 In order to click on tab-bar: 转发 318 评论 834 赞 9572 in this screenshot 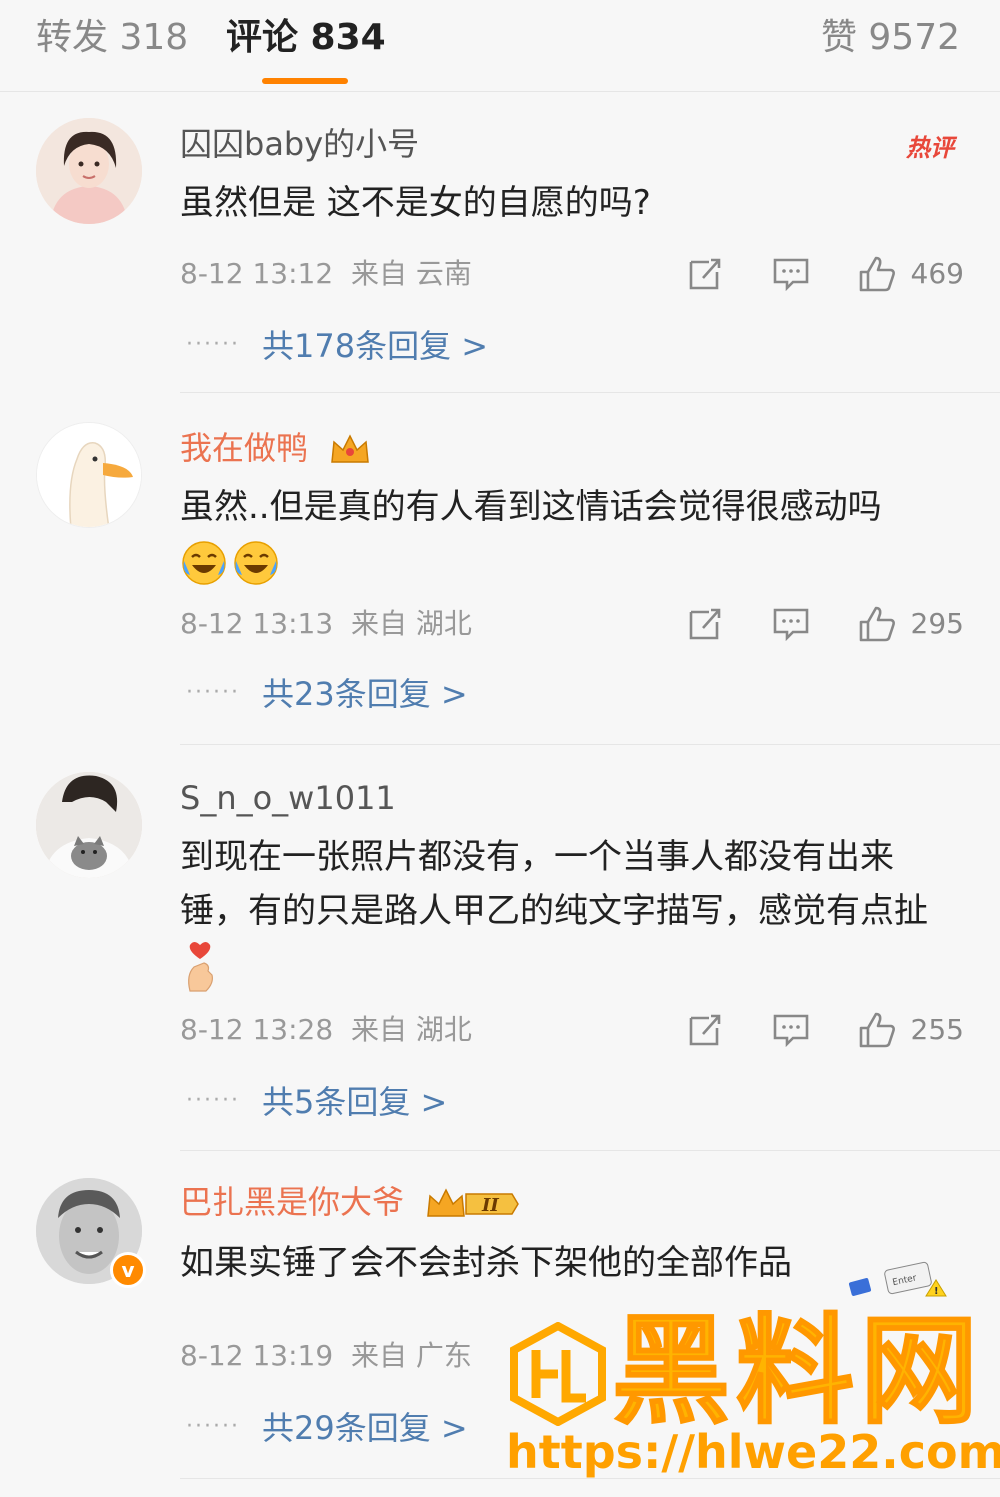, I will do `click(500, 46)`.